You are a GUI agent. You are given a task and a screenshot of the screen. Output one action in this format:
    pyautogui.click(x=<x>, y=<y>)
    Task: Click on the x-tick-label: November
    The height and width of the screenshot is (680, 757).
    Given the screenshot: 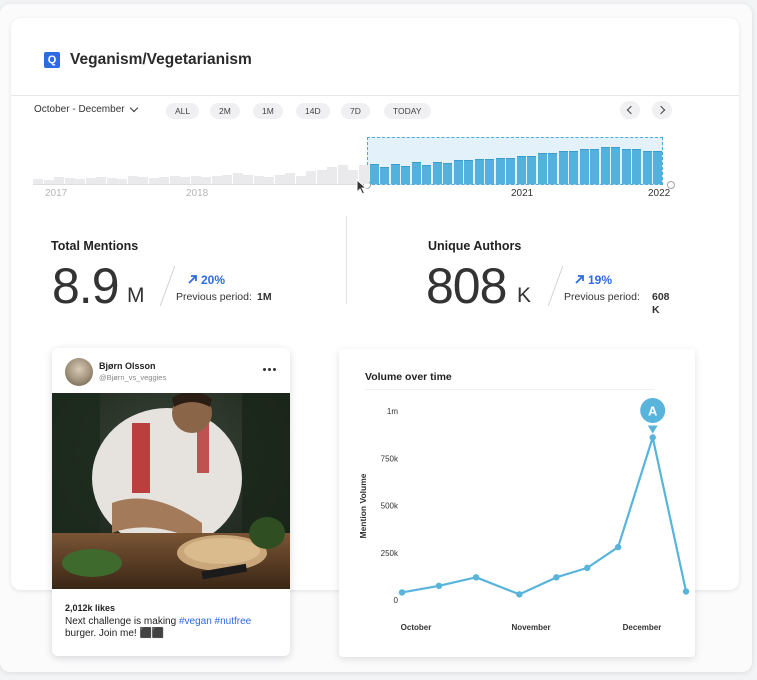 What is the action you would take?
    pyautogui.click(x=530, y=627)
    